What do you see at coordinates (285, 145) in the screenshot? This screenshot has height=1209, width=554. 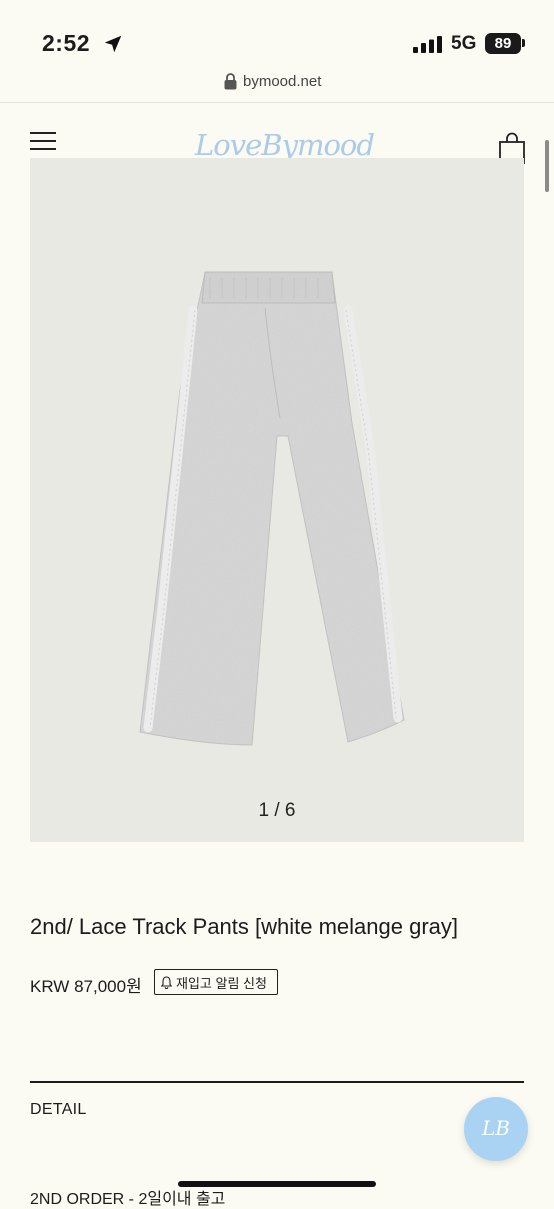 I see `logo-text: LoveBymood` at bounding box center [285, 145].